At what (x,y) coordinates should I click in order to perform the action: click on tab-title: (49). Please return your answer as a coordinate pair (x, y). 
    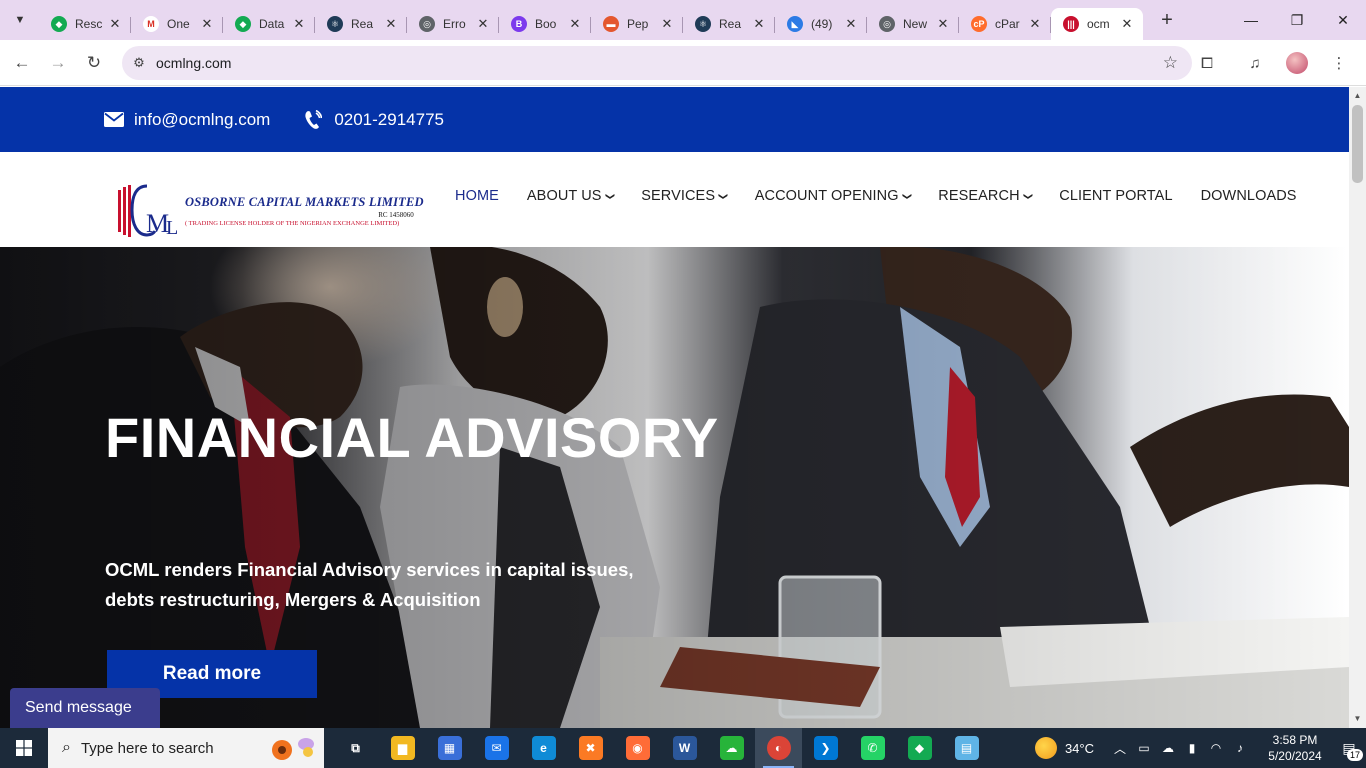
    Looking at the image, I should click on (822, 24).